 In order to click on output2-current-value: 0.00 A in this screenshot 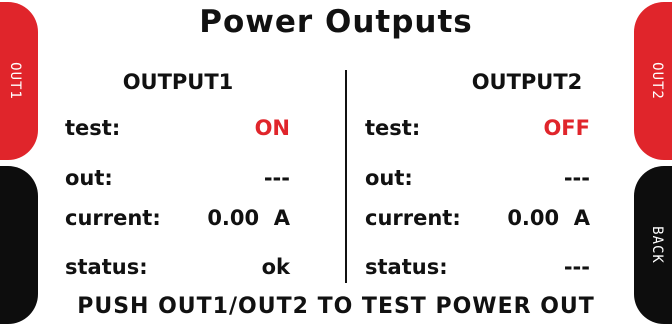, I will do `click(548, 218)`.